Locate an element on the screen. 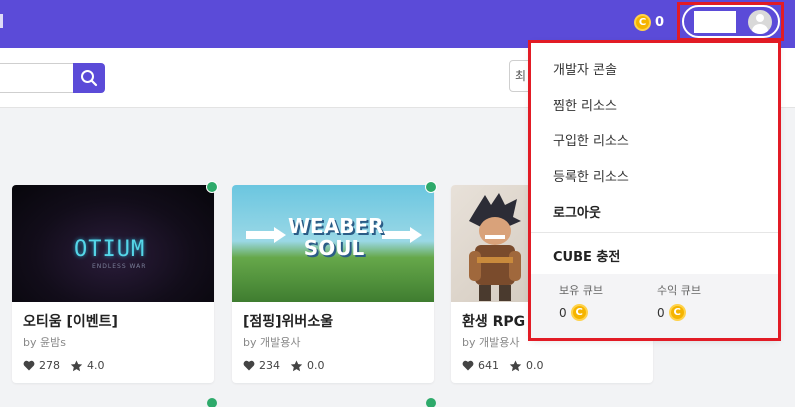  search-button is located at coordinates (89, 78).